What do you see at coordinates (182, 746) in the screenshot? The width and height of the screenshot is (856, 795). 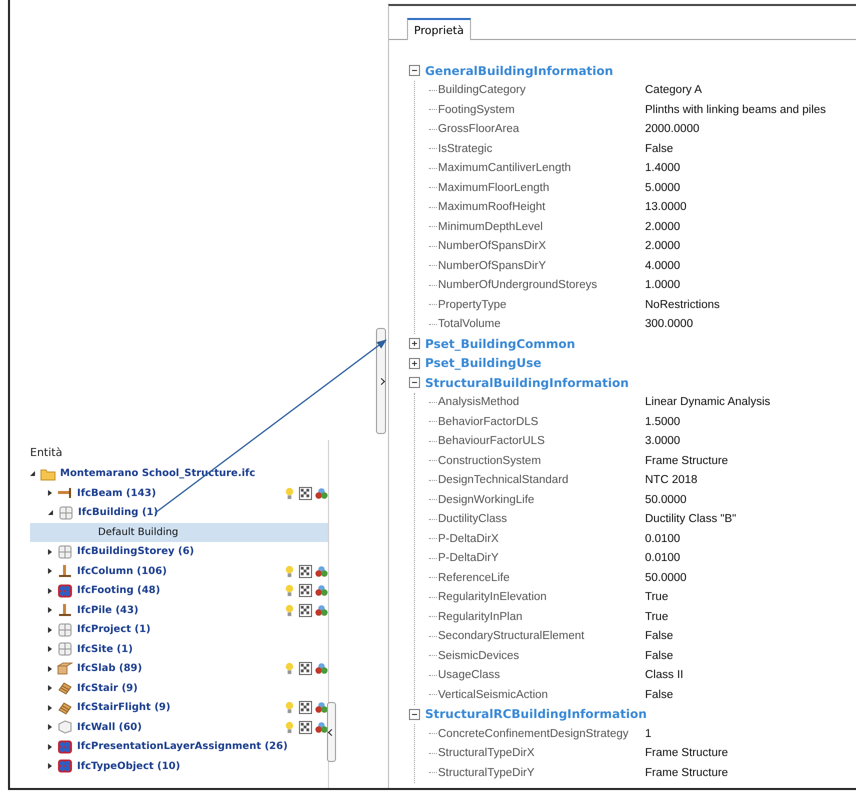 I see `tree-item: IfcPresentationLayerAssignment (26)` at bounding box center [182, 746].